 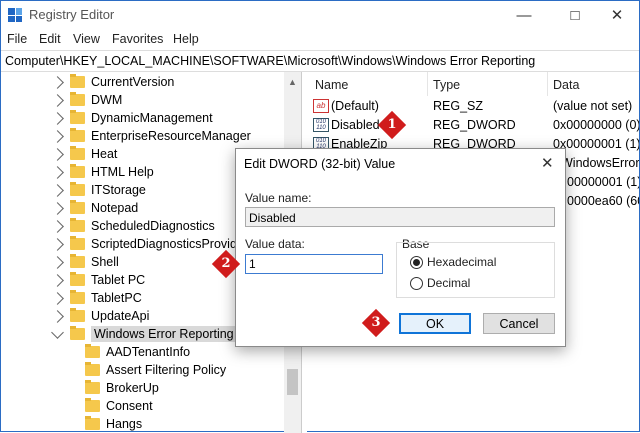 What do you see at coordinates (435, 323) in the screenshot?
I see `ok-button: OK` at bounding box center [435, 323].